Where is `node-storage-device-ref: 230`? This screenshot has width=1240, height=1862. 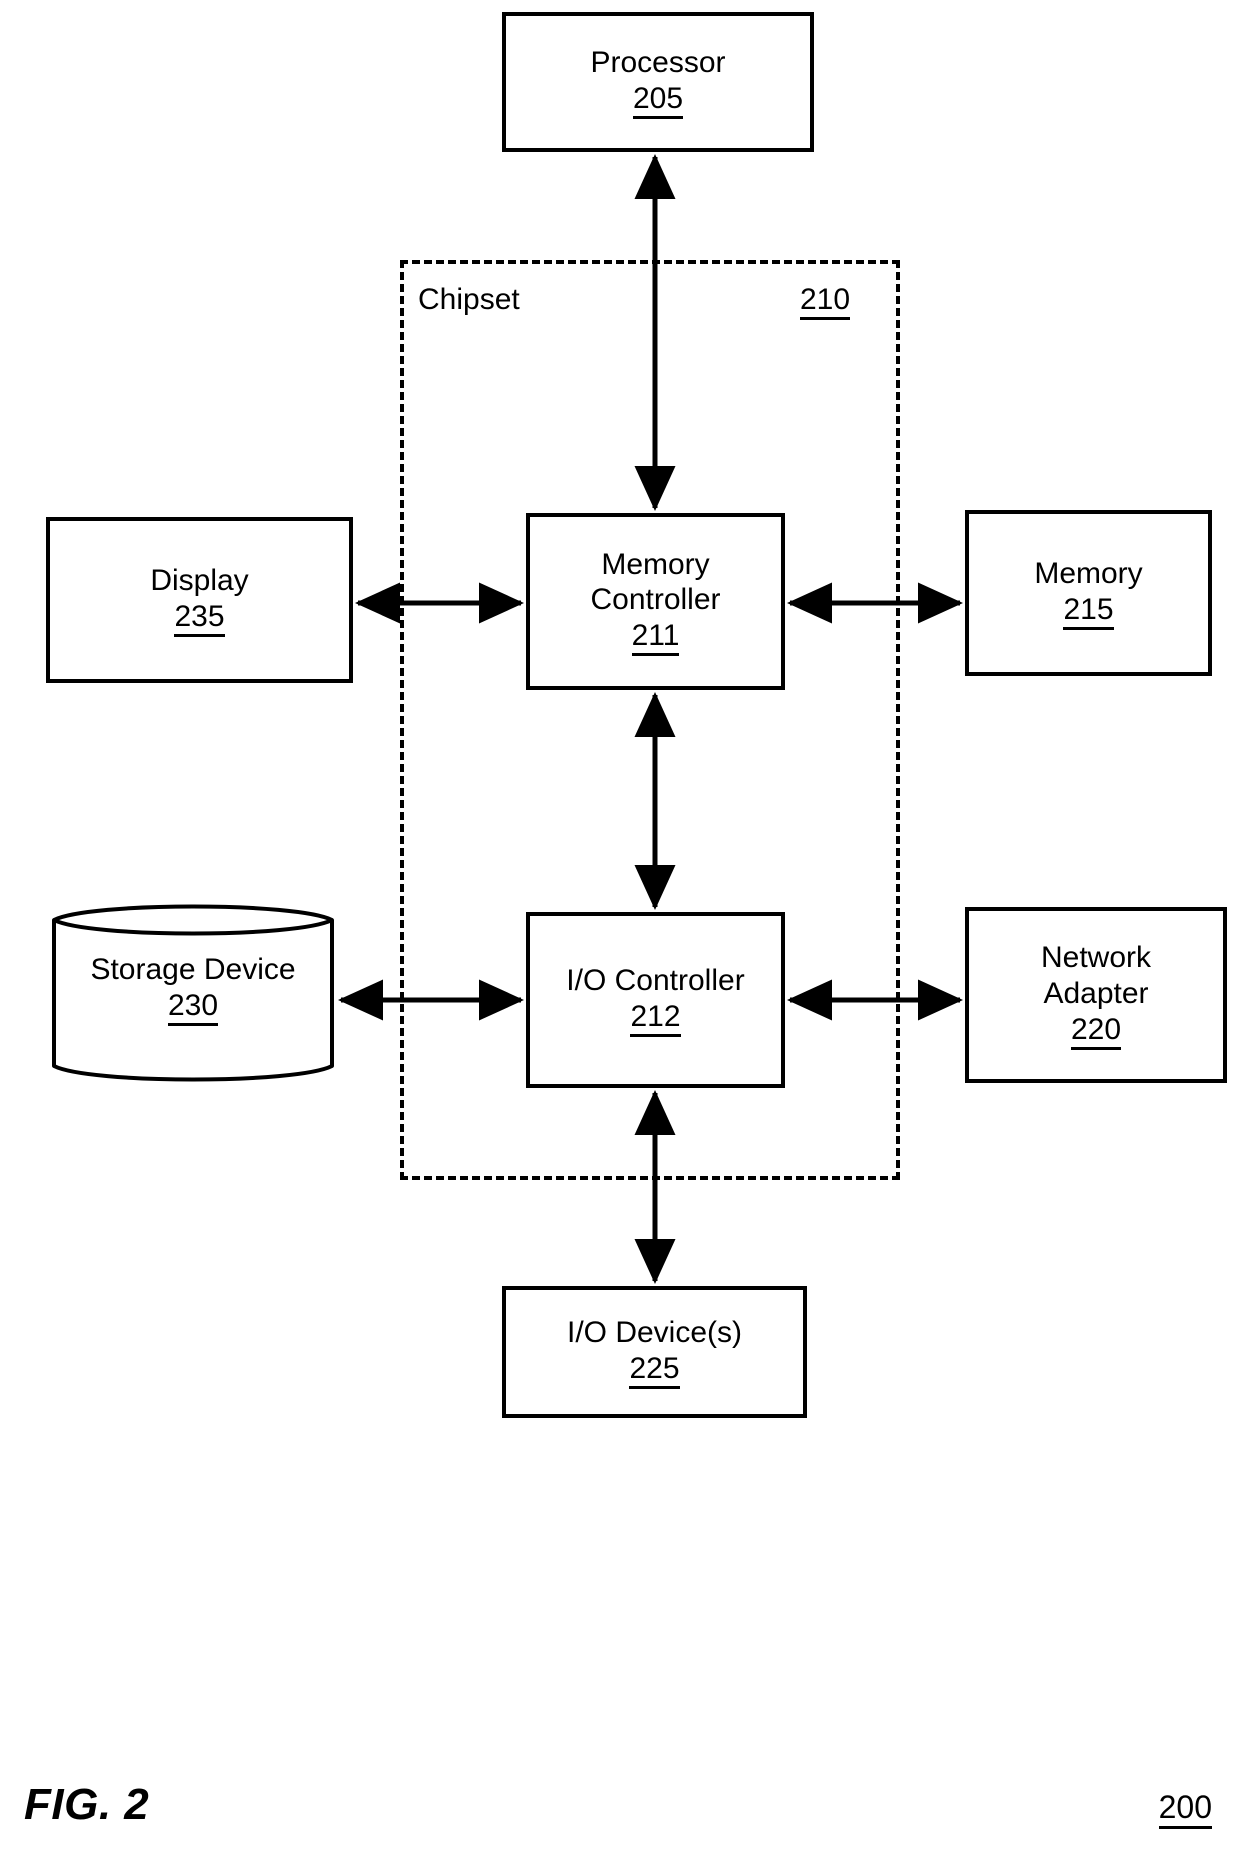
node-storage-device-ref: 230 is located at coordinates (193, 1008).